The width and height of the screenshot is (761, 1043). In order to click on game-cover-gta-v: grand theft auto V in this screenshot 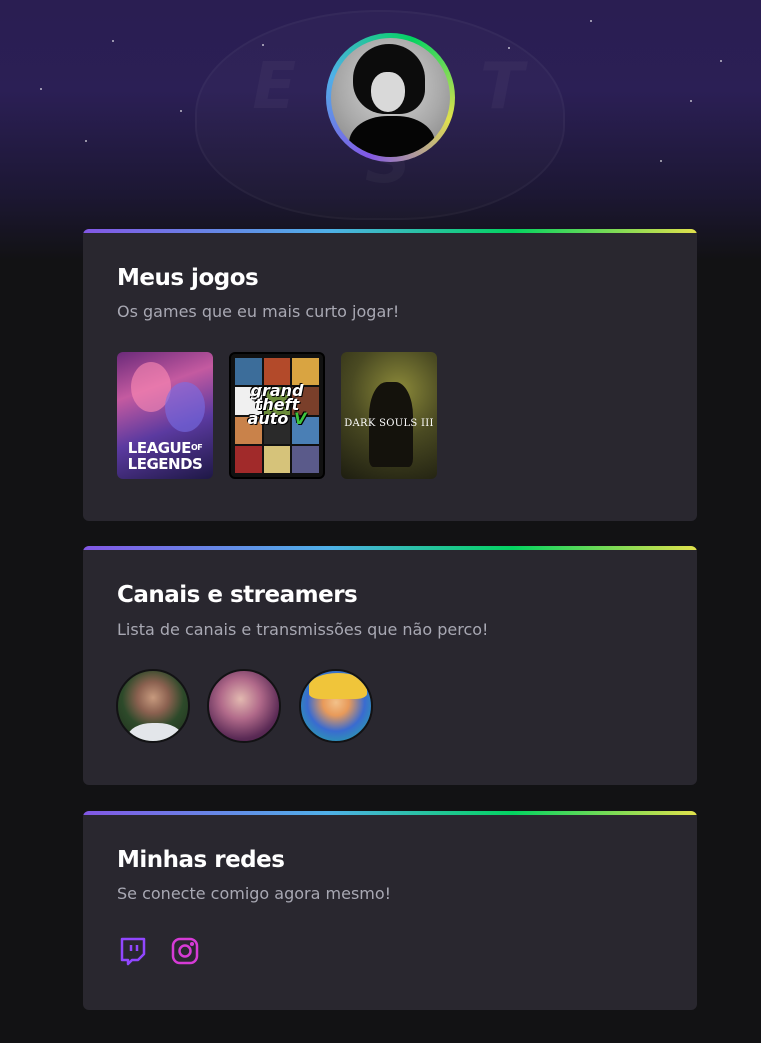, I will do `click(277, 415)`.